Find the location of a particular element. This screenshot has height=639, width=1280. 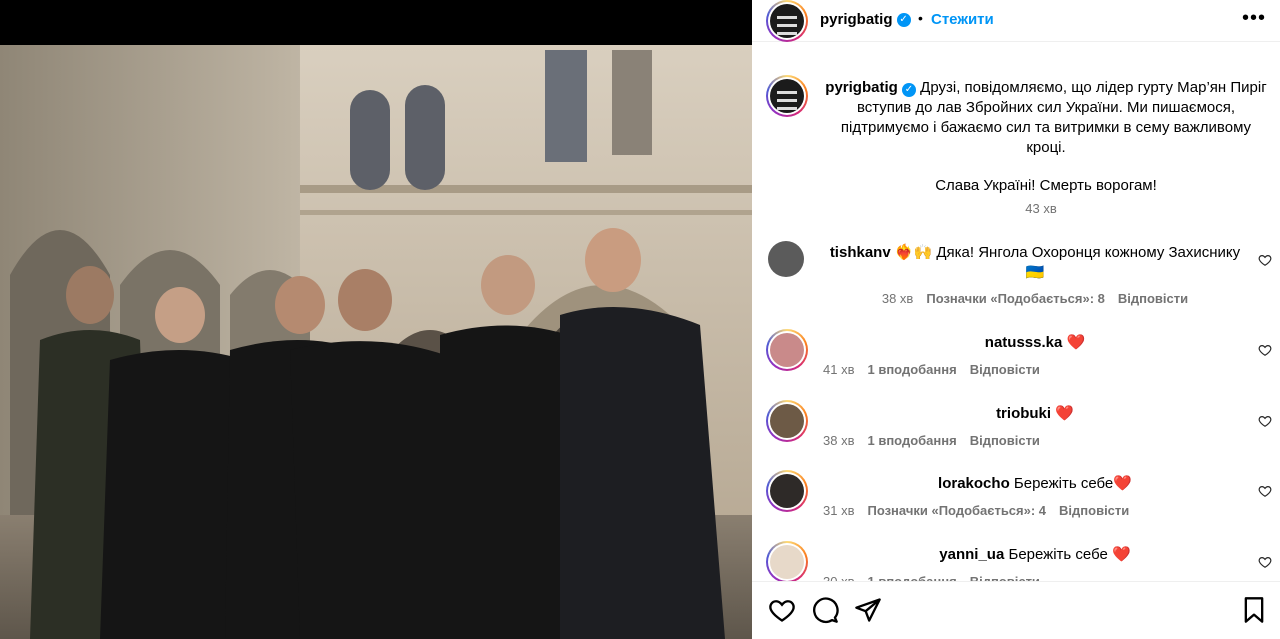

comment-meta: 38 хв 1 вподобання Відповісти is located at coordinates (1035, 440).